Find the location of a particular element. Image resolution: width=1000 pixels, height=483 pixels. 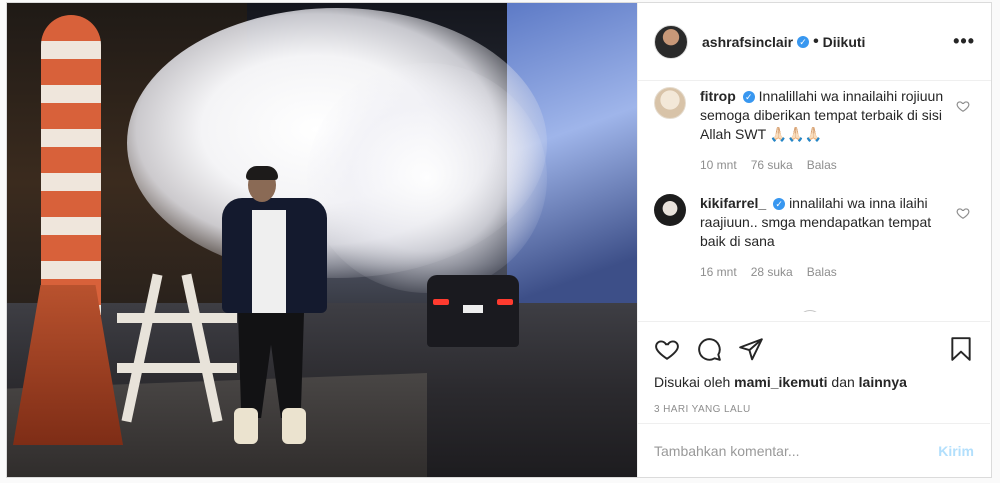

more-options-icon: ••• is located at coordinates (964, 41).